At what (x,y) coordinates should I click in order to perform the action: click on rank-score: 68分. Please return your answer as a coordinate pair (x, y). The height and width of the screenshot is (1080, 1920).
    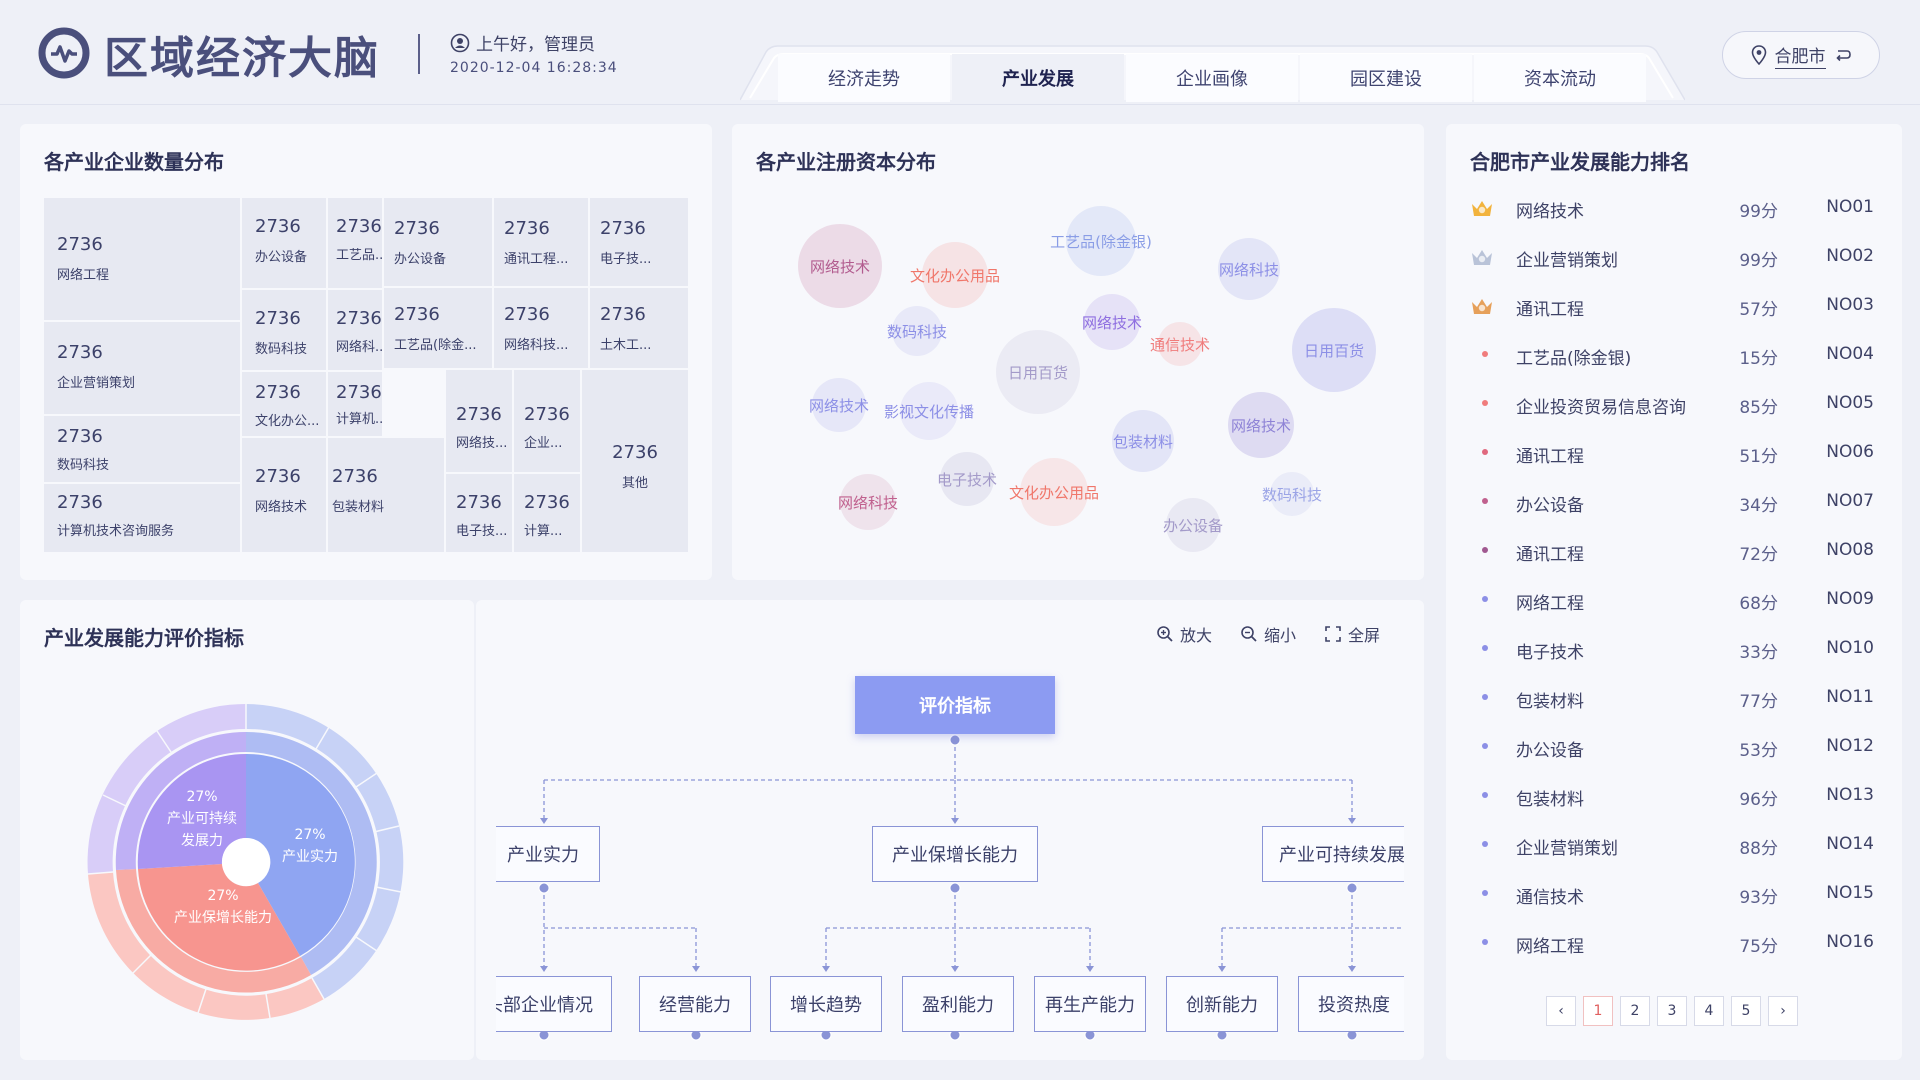
    Looking at the image, I should click on (1758, 604).